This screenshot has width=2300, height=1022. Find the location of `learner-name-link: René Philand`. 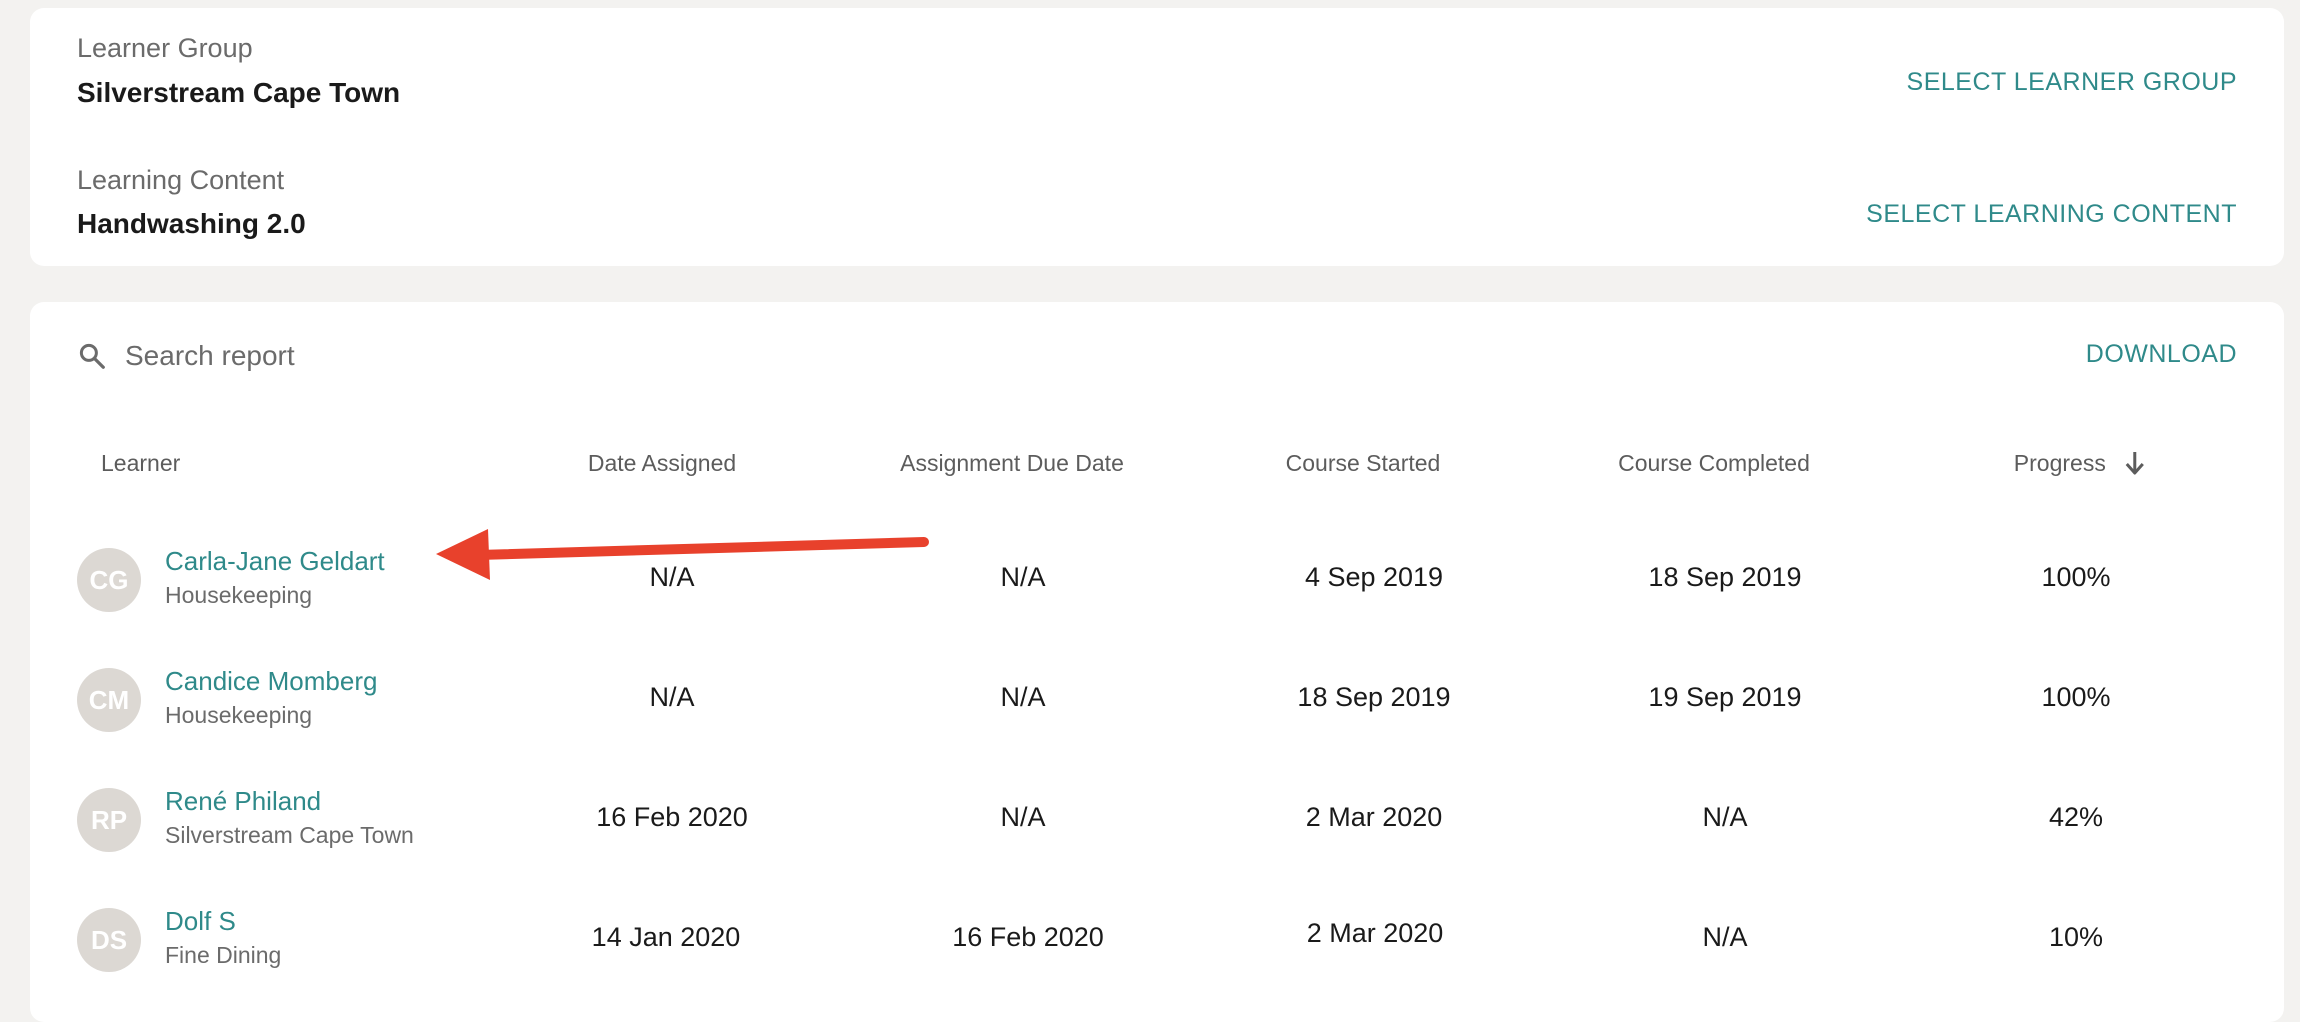

learner-name-link: René Philand is located at coordinates (243, 801).